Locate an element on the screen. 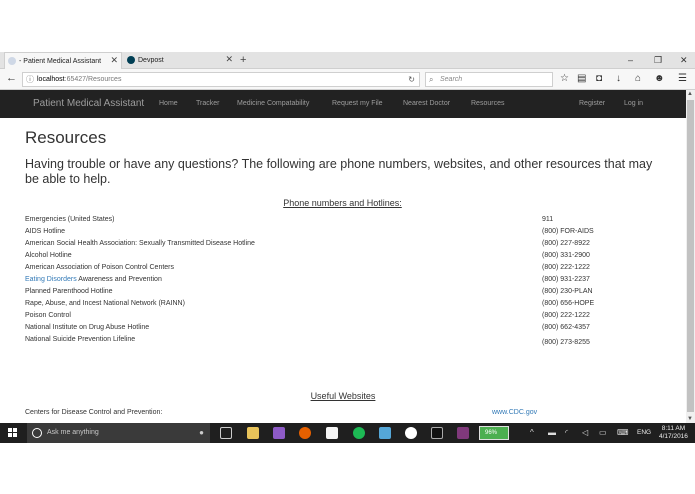  notifications-icon: ▭ is located at coordinates (603, 433).